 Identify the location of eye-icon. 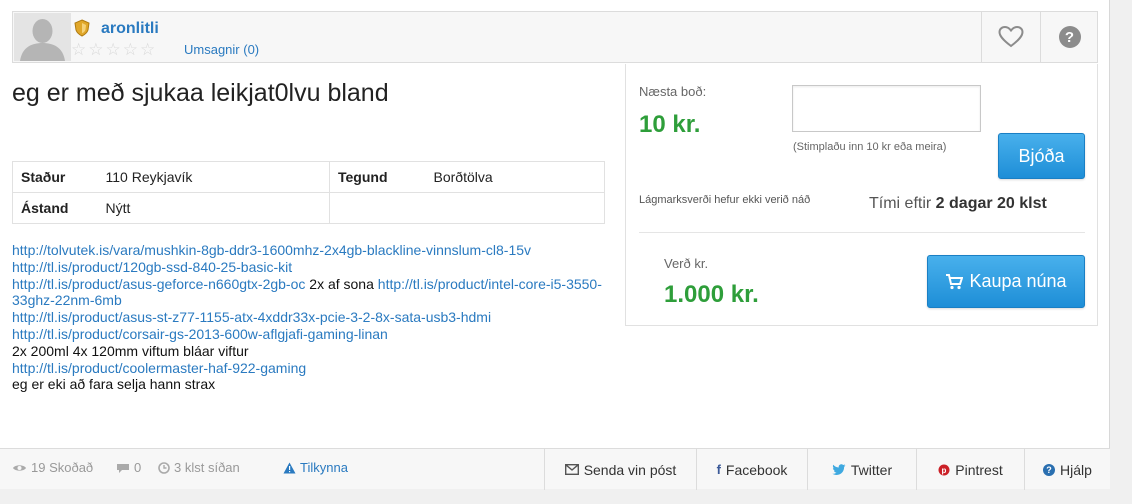
(19, 467).